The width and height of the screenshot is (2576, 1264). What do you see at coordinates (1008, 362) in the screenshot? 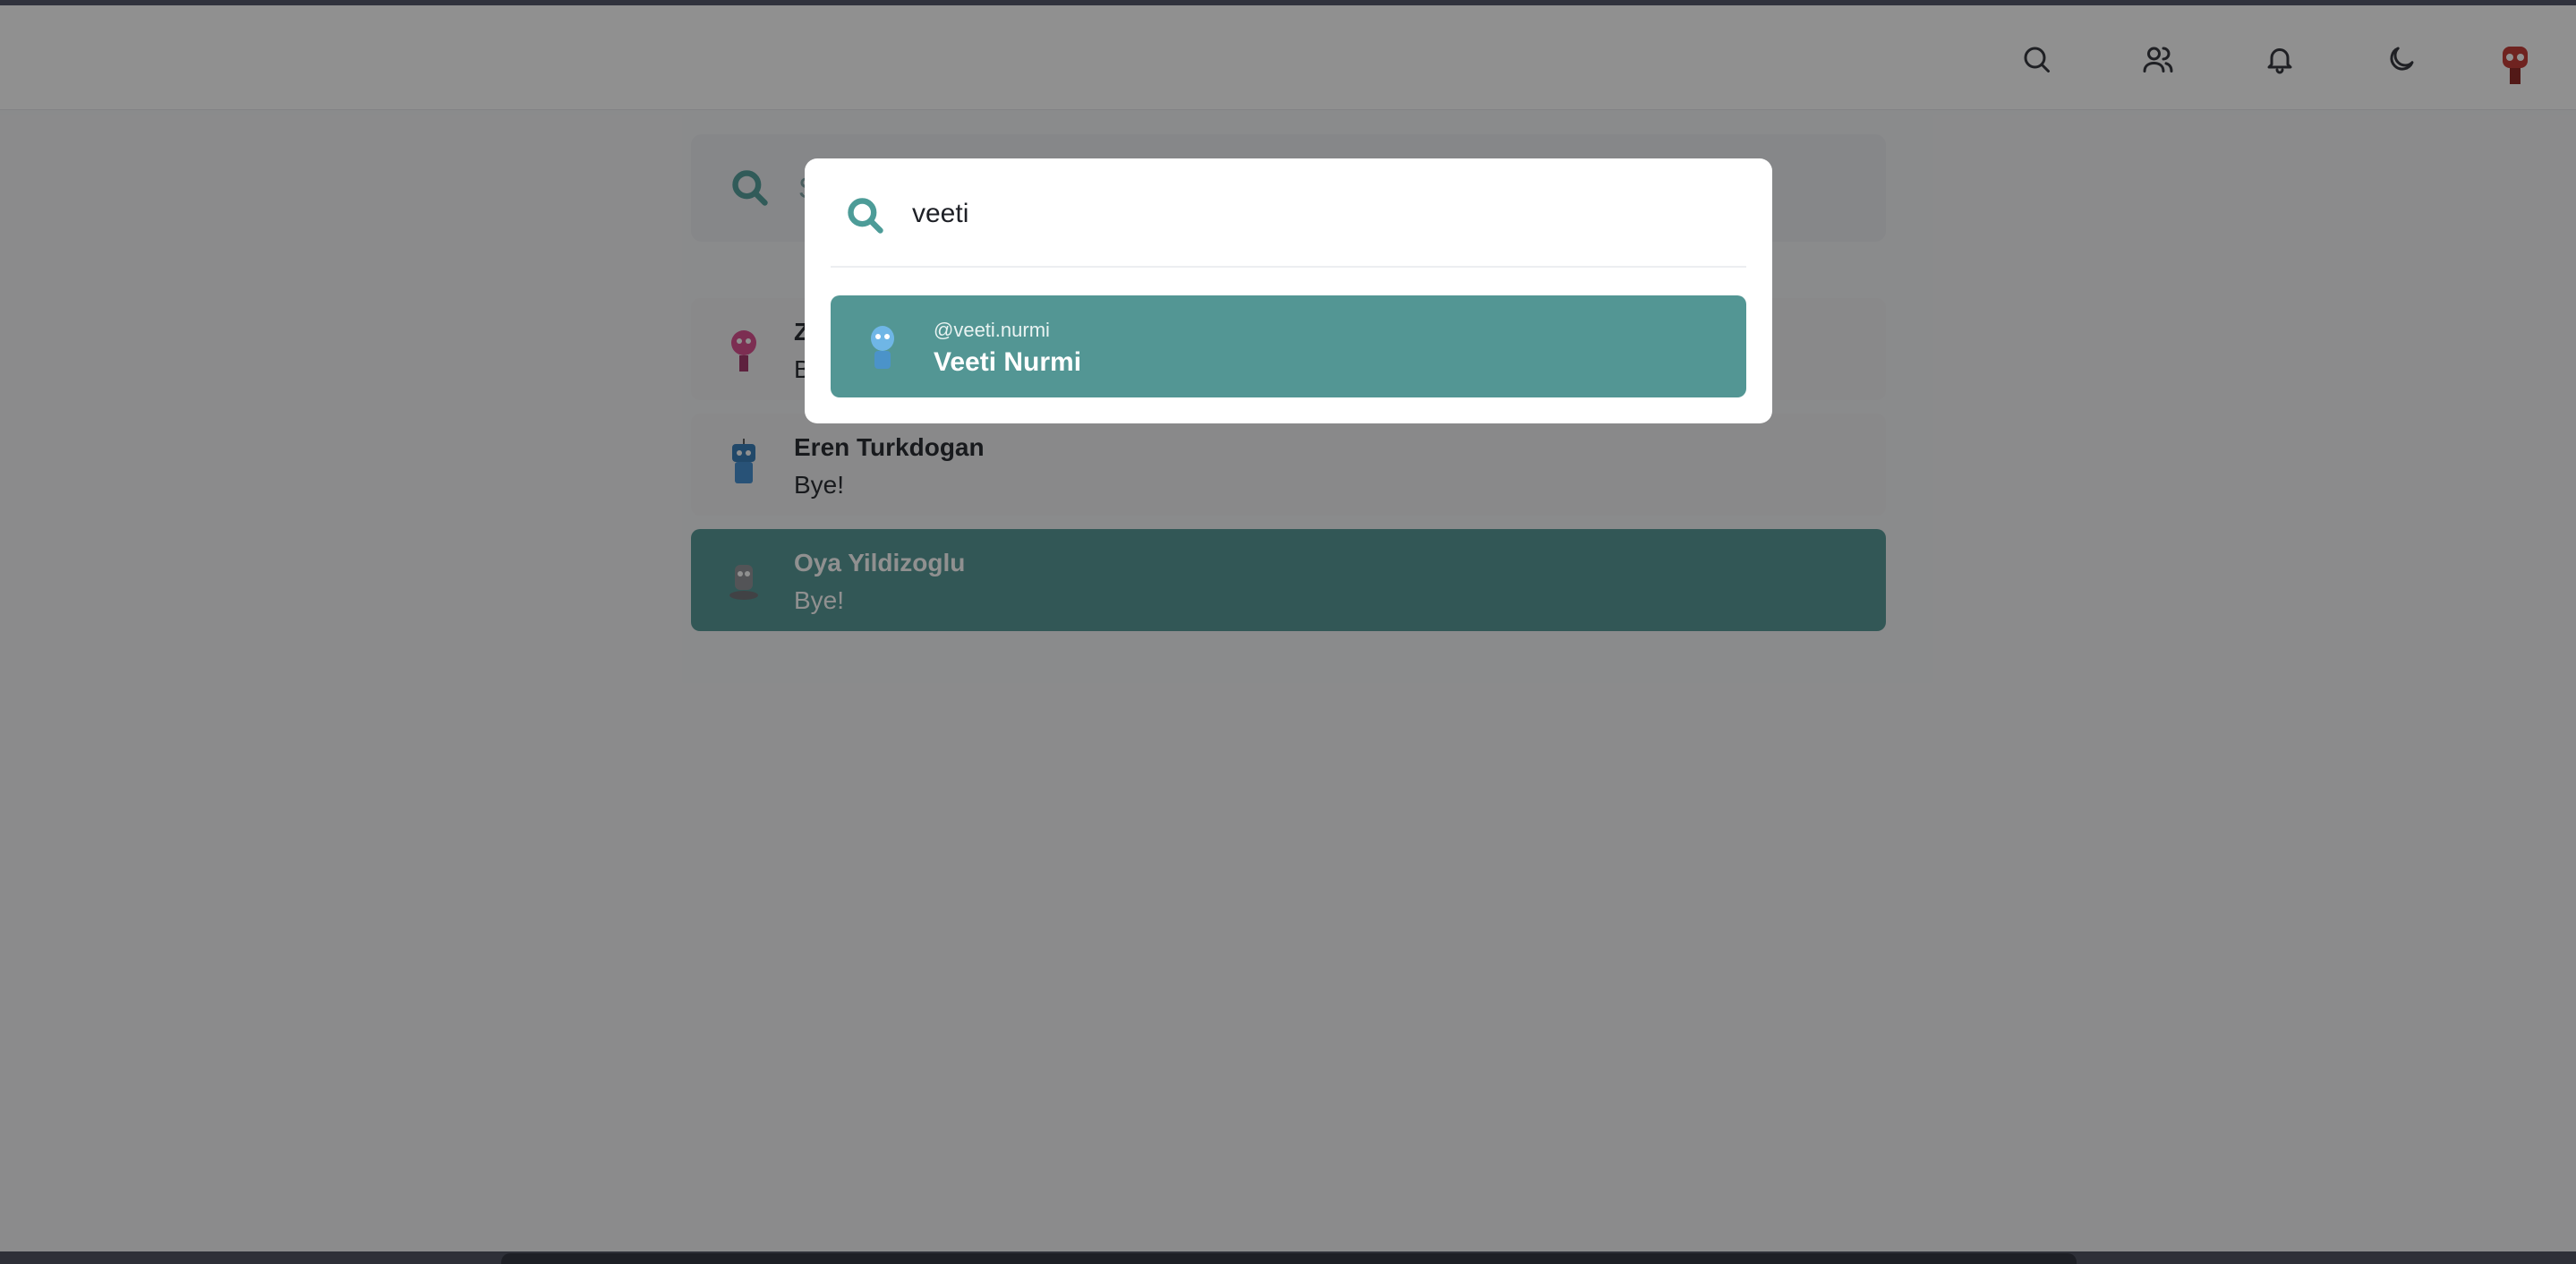
I see `result-name: Veeti Nurmi` at bounding box center [1008, 362].